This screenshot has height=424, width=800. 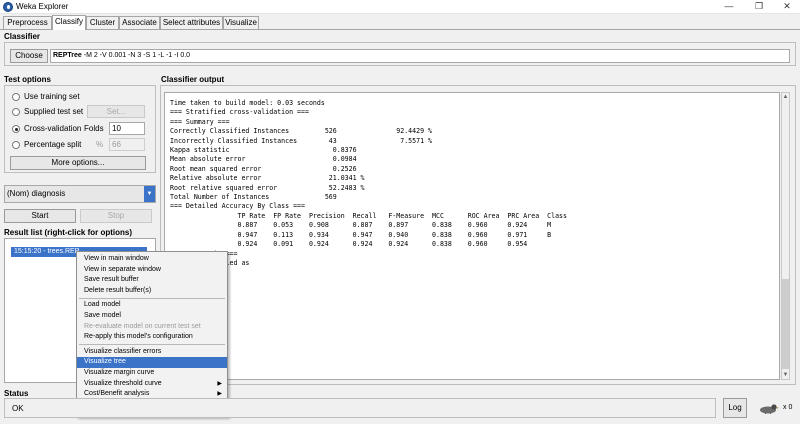 I want to click on stop-button: Stop, so click(x=116, y=216).